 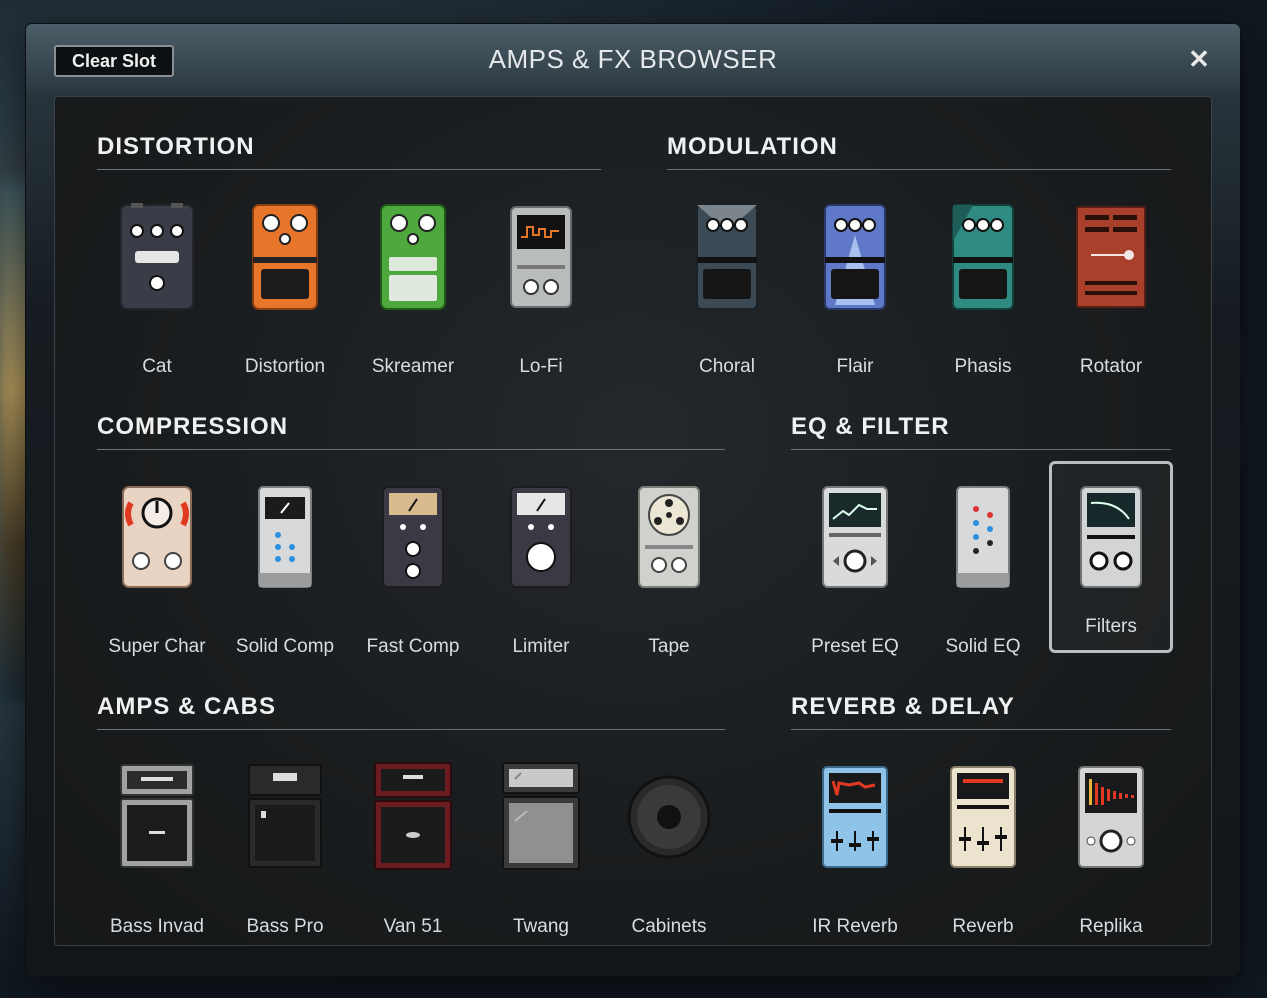 I want to click on rotator-icon, so click(x=1111, y=271).